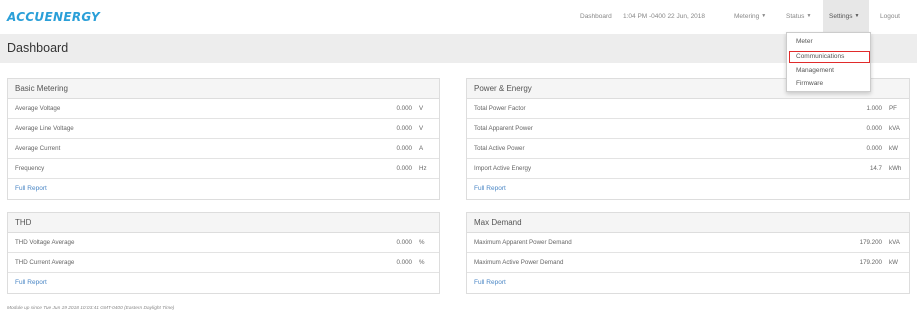  I want to click on nav-datetime: 1:04 PM -0400 22 Jun, 2018, so click(664, 16).